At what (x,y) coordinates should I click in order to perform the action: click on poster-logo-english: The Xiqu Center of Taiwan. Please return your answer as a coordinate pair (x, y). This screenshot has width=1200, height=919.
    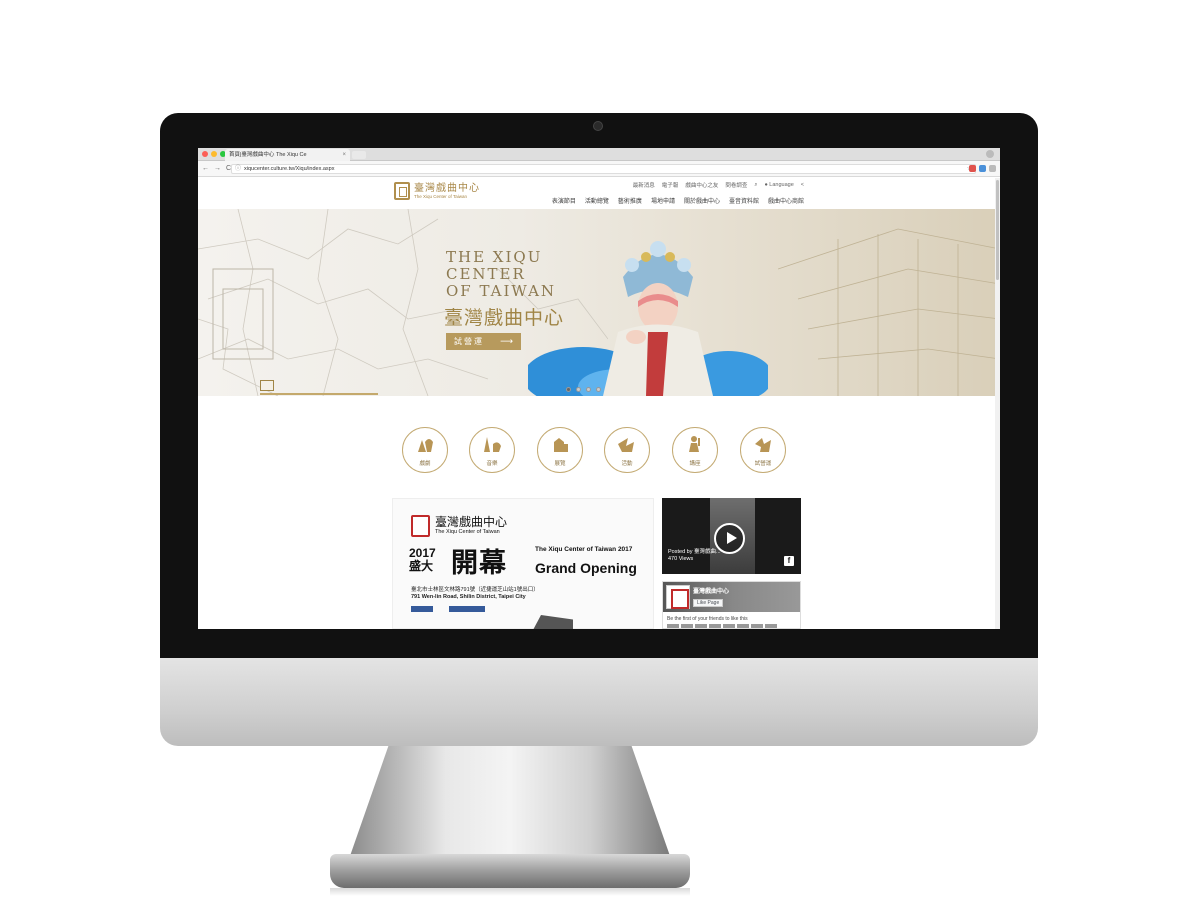
    Looking at the image, I should click on (467, 532).